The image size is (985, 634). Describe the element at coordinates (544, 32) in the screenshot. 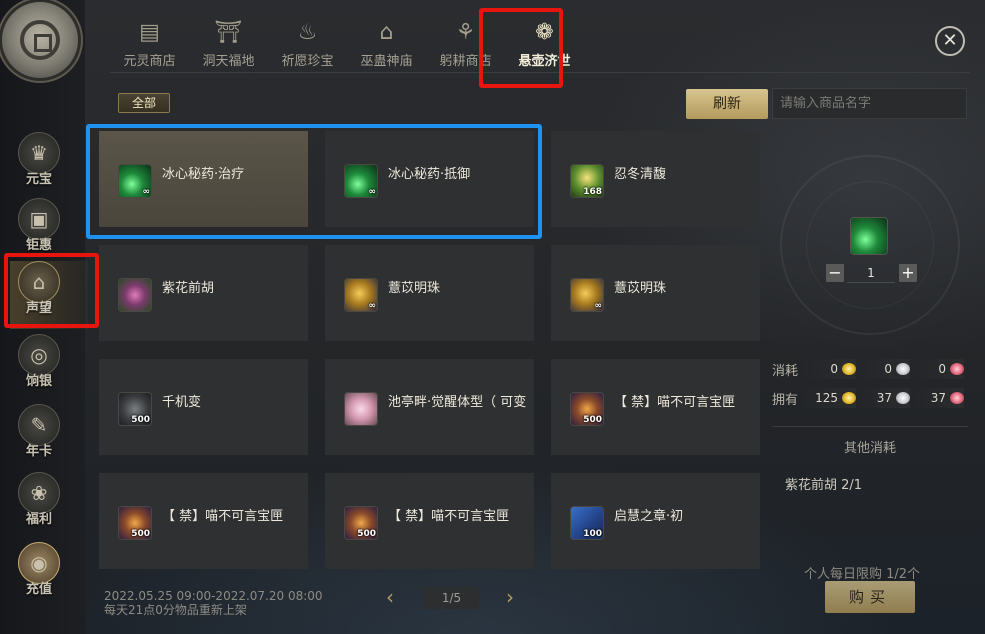

I see `lotus-icon: ❁` at that location.